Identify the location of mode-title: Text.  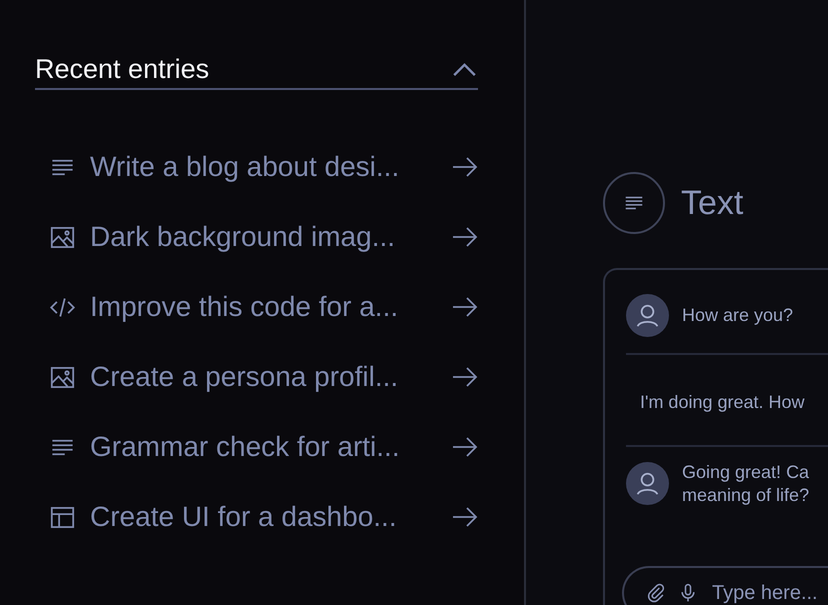
(712, 203).